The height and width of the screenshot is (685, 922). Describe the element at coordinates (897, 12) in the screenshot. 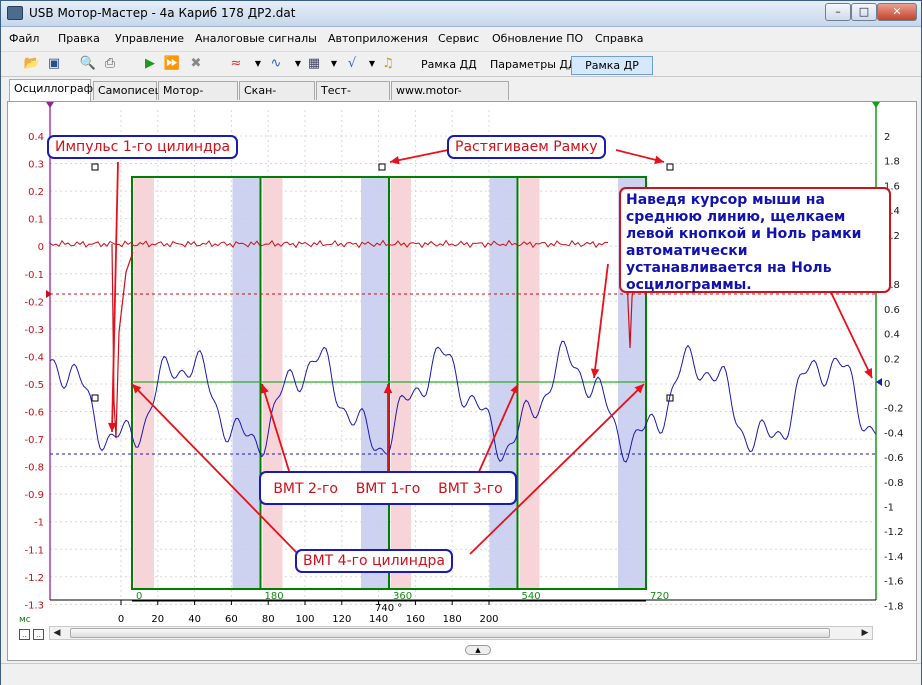

I see `close-button: ✕` at that location.